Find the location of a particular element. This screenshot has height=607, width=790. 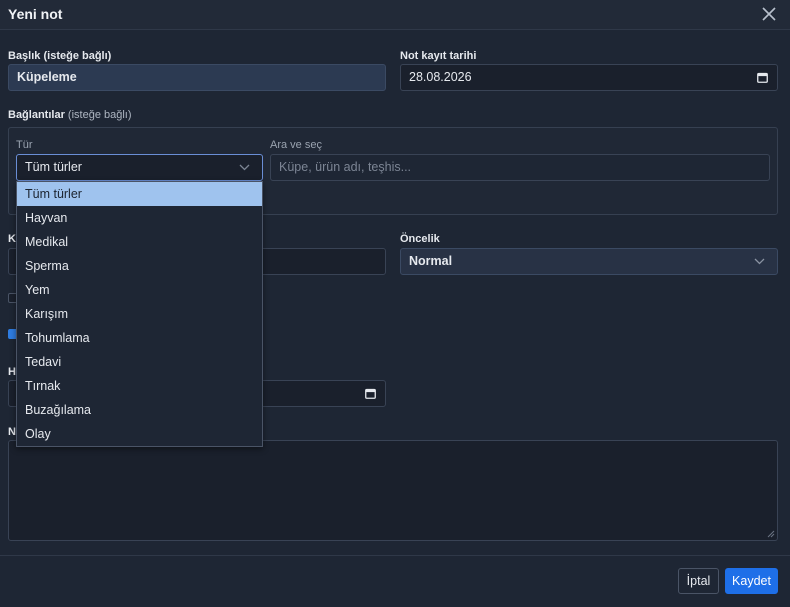

dialog-footer: İptal Kaydet is located at coordinates (395, 581).